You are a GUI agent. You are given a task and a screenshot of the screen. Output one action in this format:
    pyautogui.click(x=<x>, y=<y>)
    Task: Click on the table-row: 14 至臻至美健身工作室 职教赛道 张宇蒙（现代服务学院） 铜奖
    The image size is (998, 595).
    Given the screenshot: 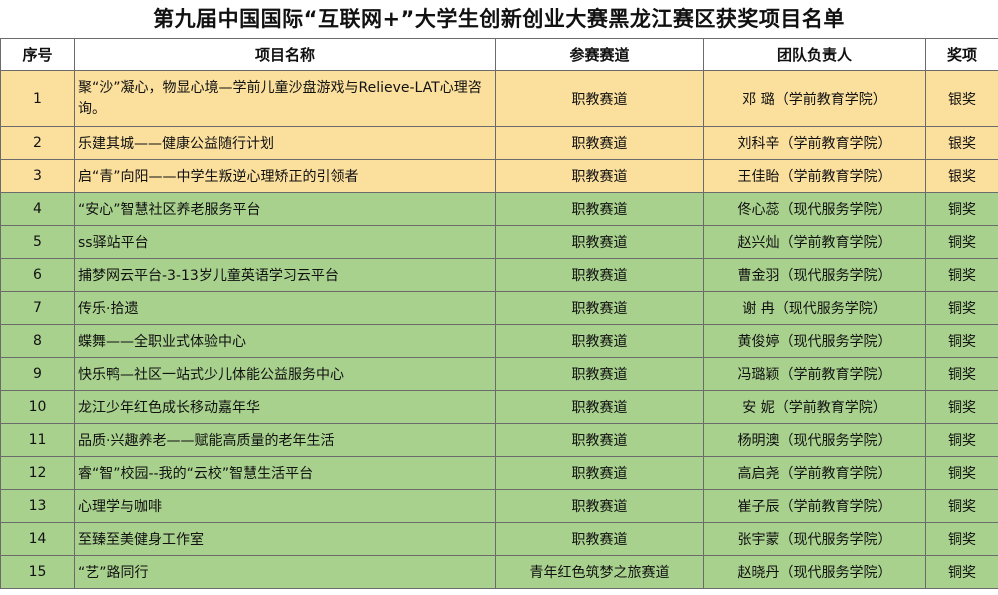 What is the action you would take?
    pyautogui.click(x=499, y=539)
    